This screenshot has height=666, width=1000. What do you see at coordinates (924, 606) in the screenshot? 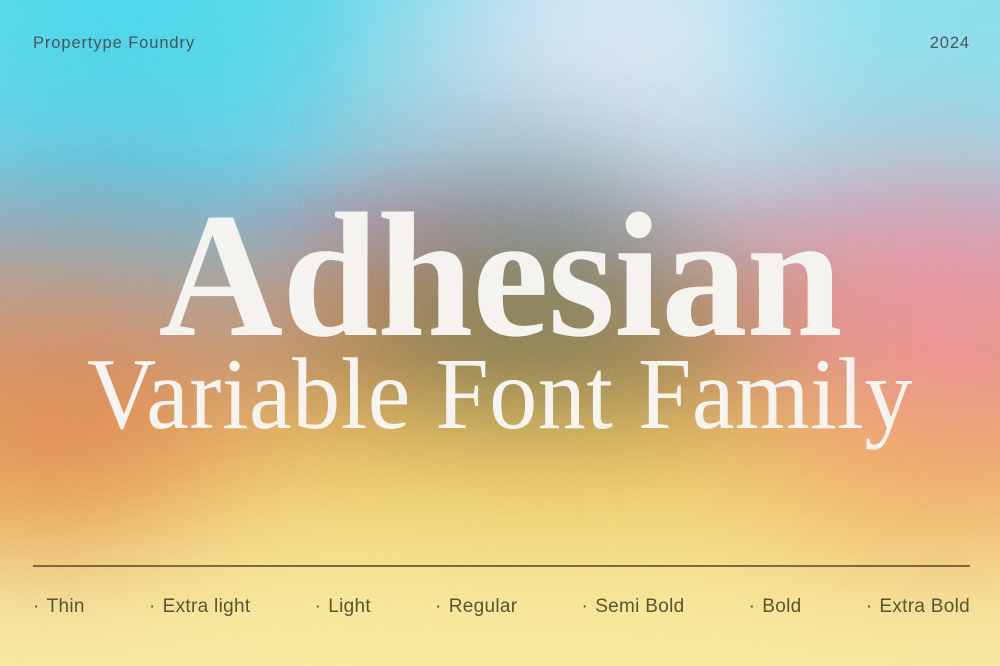
I see `weight-label: Extra Bold` at bounding box center [924, 606].